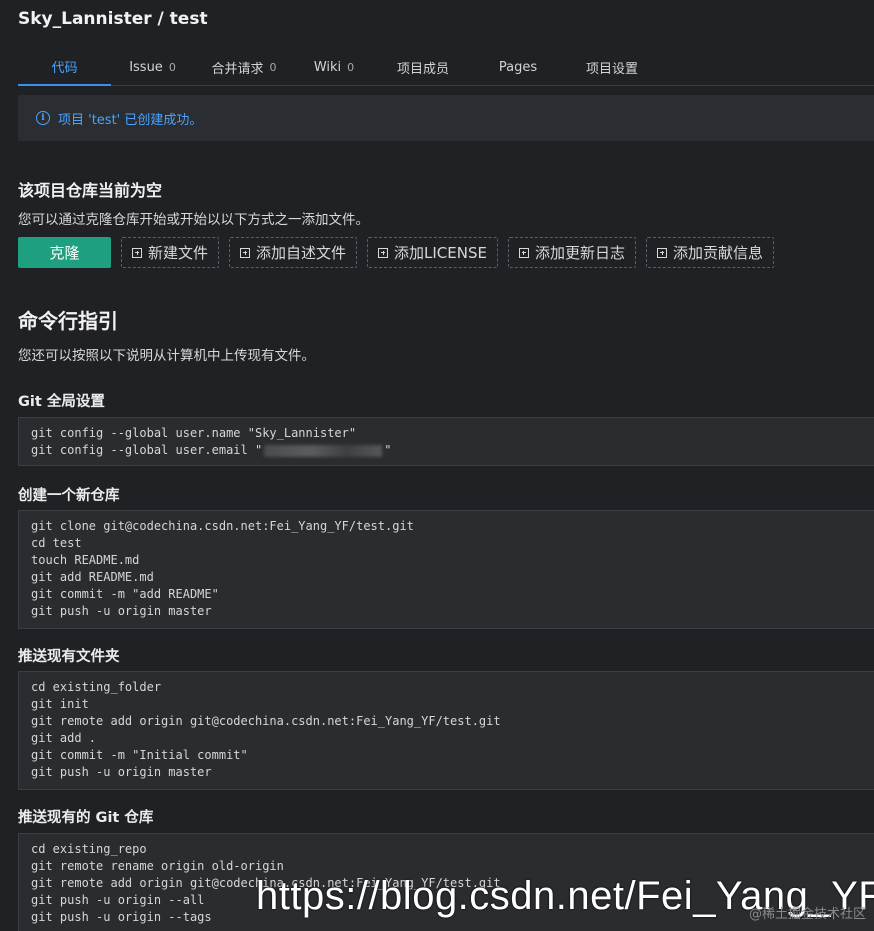 This screenshot has height=931, width=874. What do you see at coordinates (92, 577) in the screenshot?
I see `code-line: git add README.md` at bounding box center [92, 577].